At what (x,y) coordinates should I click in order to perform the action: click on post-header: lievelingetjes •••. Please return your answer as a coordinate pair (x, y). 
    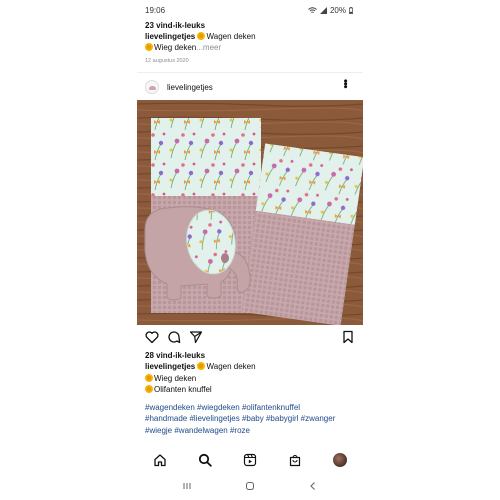
    Looking at the image, I should click on (250, 87).